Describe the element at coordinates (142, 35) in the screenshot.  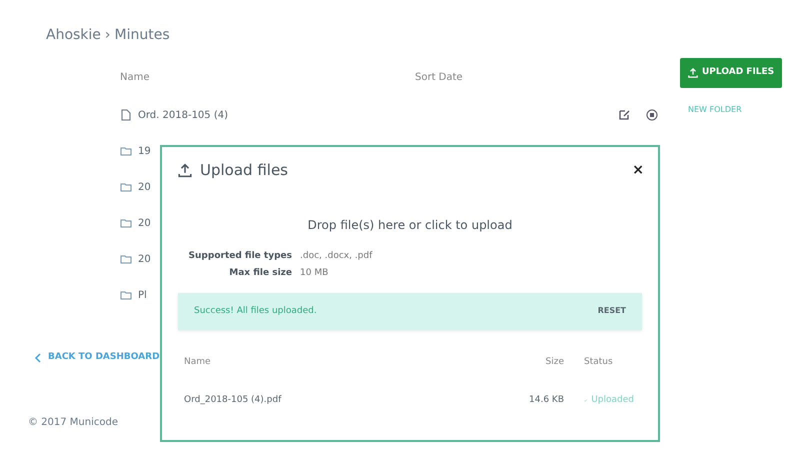
I see `breadcrumb-current: Minutes` at that location.